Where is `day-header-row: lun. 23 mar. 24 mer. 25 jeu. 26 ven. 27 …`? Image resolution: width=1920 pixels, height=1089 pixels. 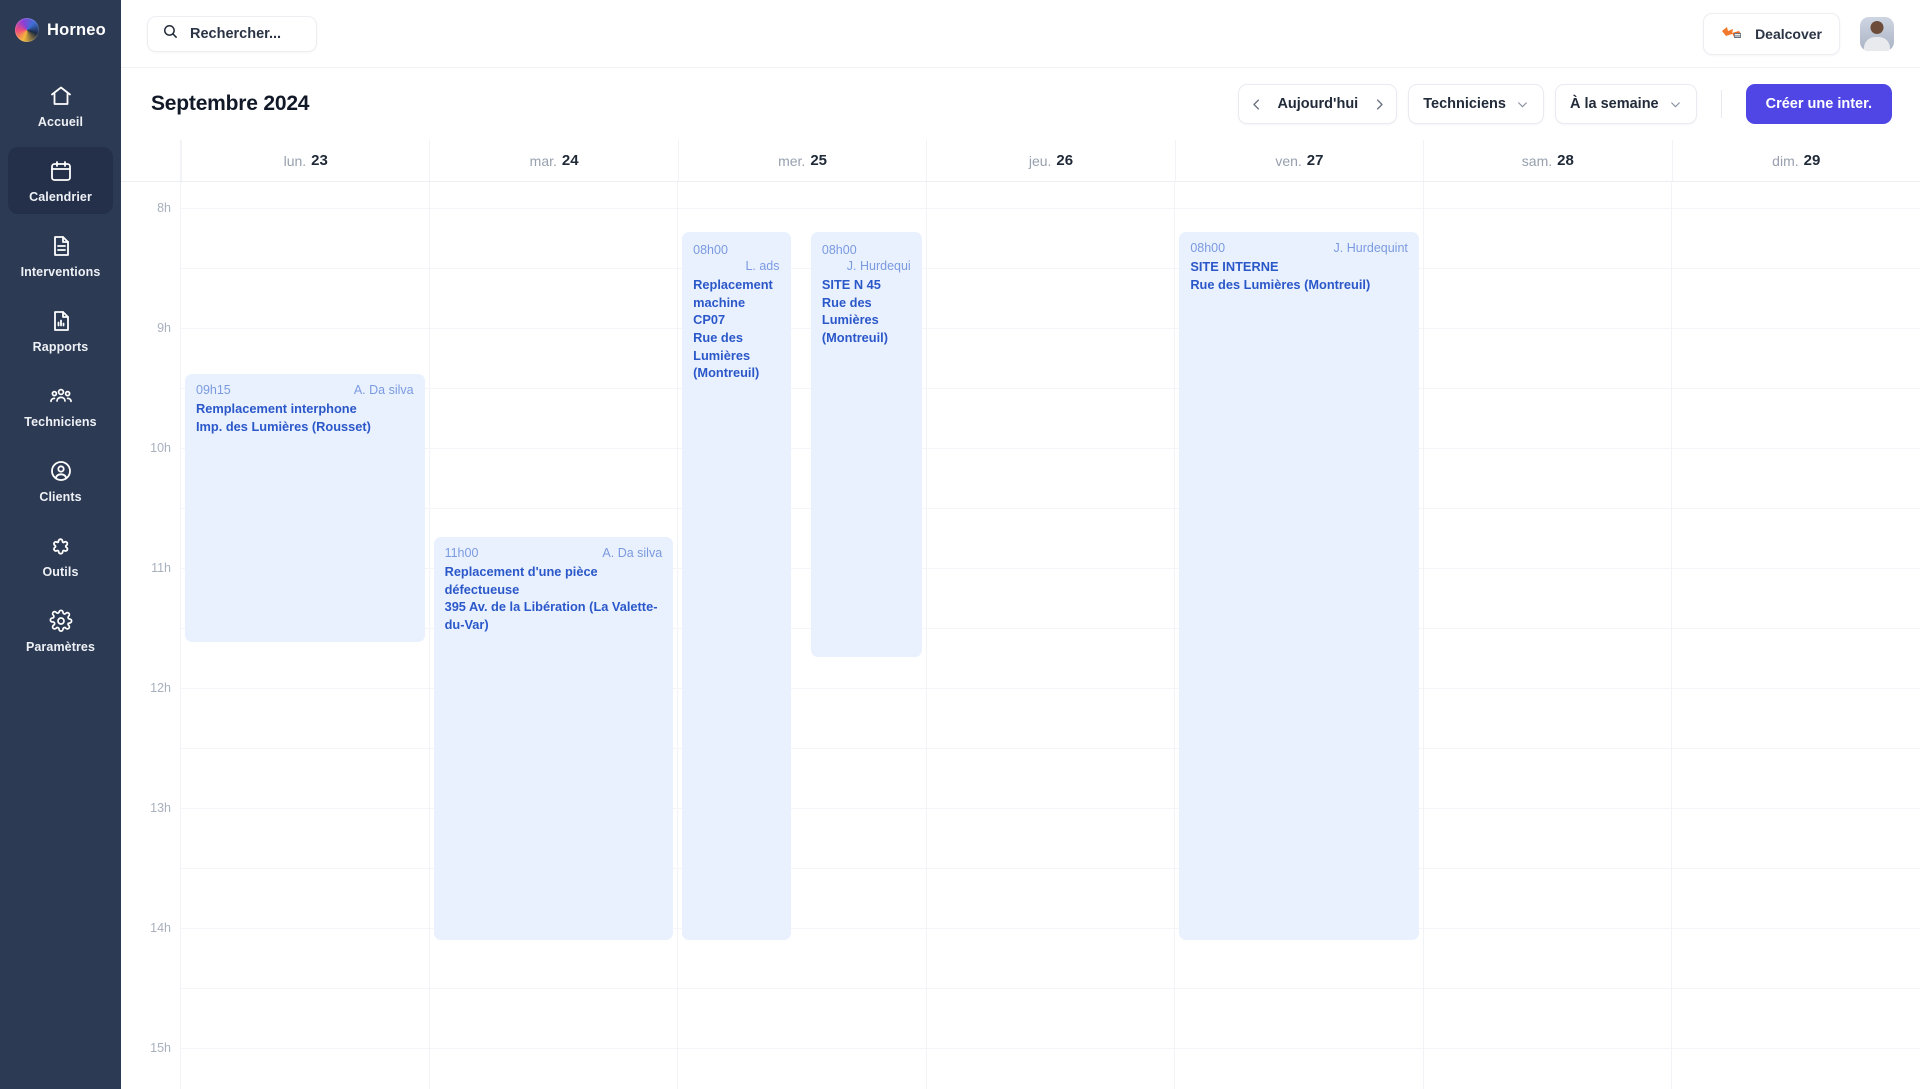
day-header-row: lun. 23 mar. 24 mer. 25 jeu. 26 ven. 27 … is located at coordinates (1020, 161).